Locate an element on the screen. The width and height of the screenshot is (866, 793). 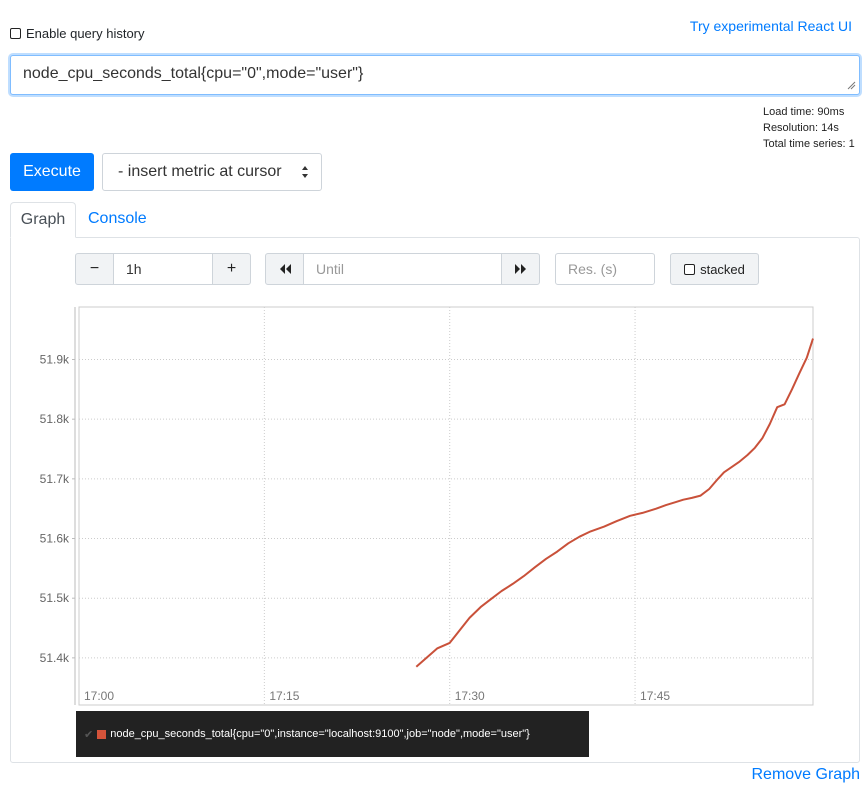
y-tick-label: 51.9k is located at coordinates (55, 360).